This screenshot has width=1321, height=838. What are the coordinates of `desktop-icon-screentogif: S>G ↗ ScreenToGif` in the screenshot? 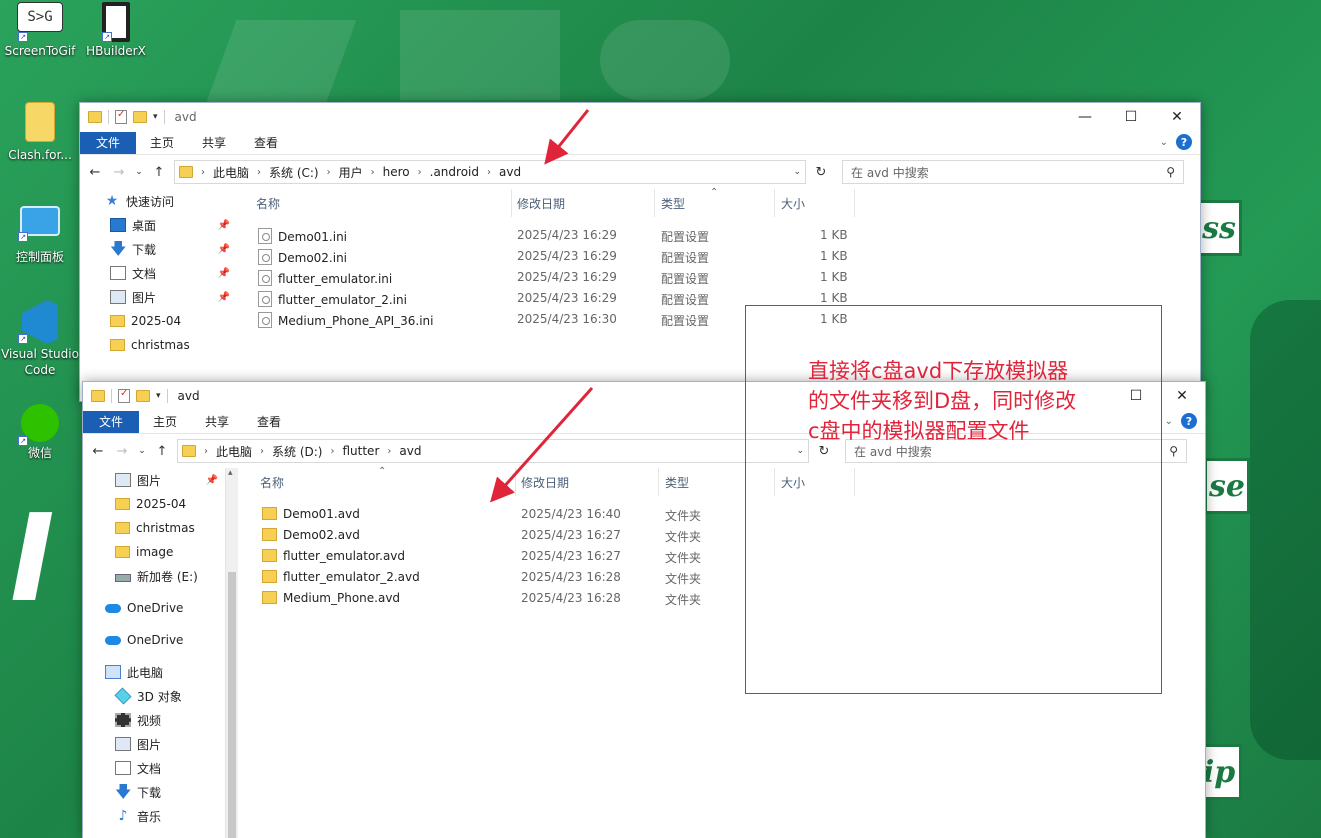 It's located at (40, 30).